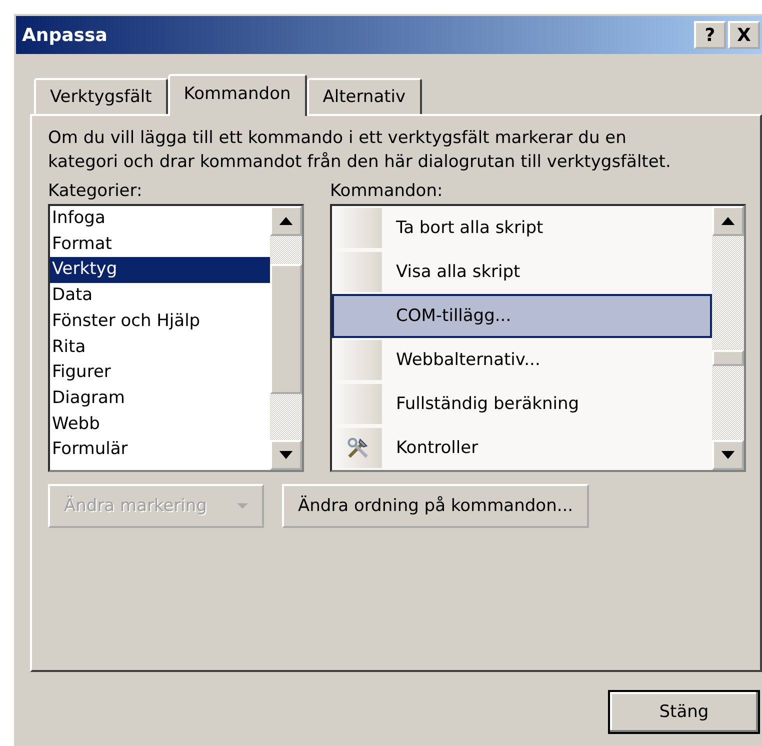  I want to click on tab: Kommandon, so click(237, 95).